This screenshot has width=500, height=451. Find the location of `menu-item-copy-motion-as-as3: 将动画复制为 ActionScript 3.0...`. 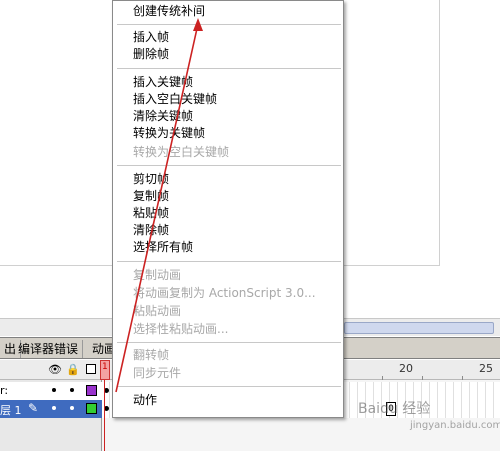

menu-item-copy-motion-as-as3: 将动画复制为 ActionScript 3.0... is located at coordinates (224, 293).